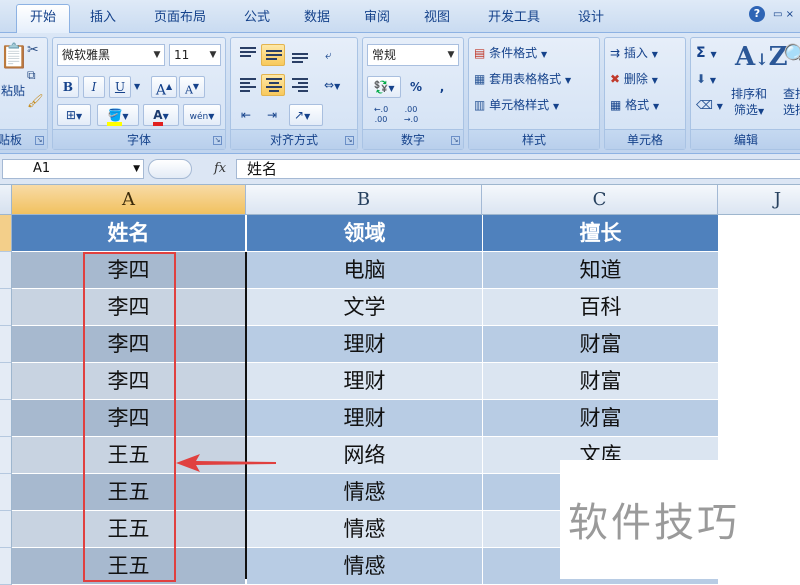  Describe the element at coordinates (413, 55) in the screenshot. I see `number-format-combo: 常规 ▼` at that location.